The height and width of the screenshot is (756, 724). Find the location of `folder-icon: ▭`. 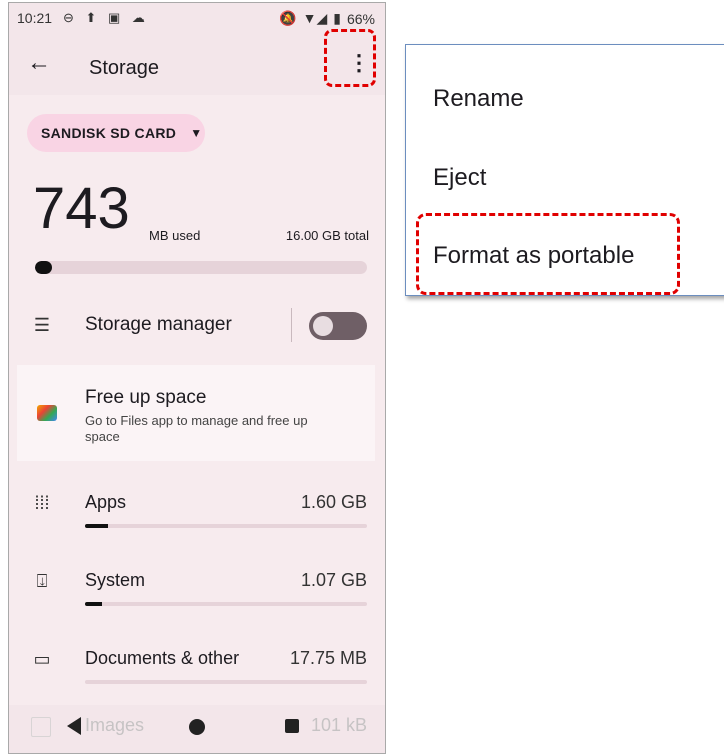

folder-icon: ▭ is located at coordinates (42, 659).